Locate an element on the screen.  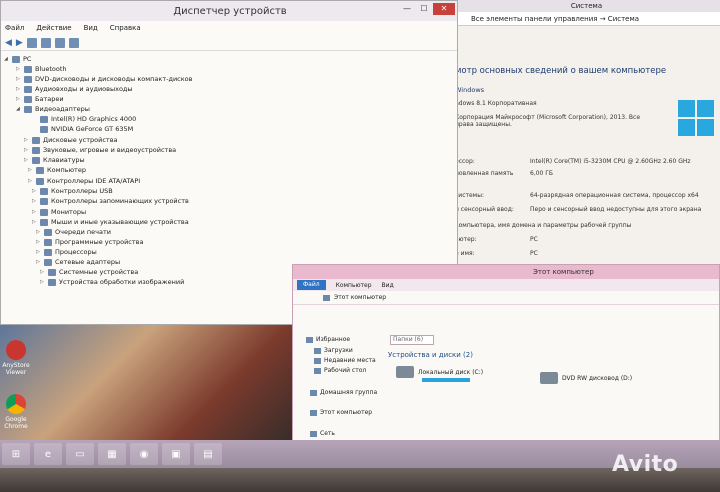
ie-icon: e is located at coordinates (48, 454).